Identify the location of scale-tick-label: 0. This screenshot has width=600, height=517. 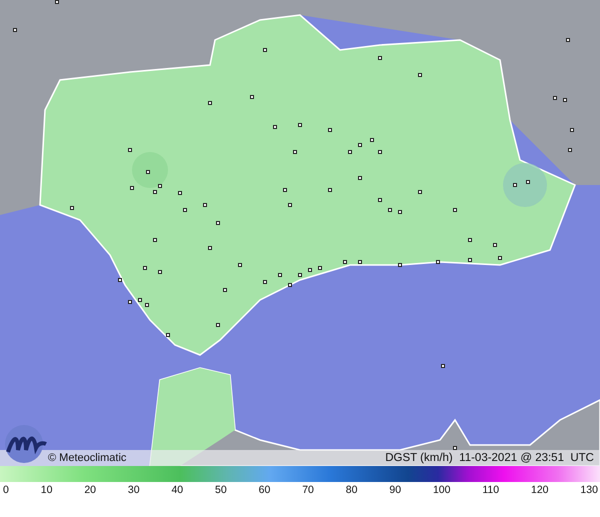
(6, 490).